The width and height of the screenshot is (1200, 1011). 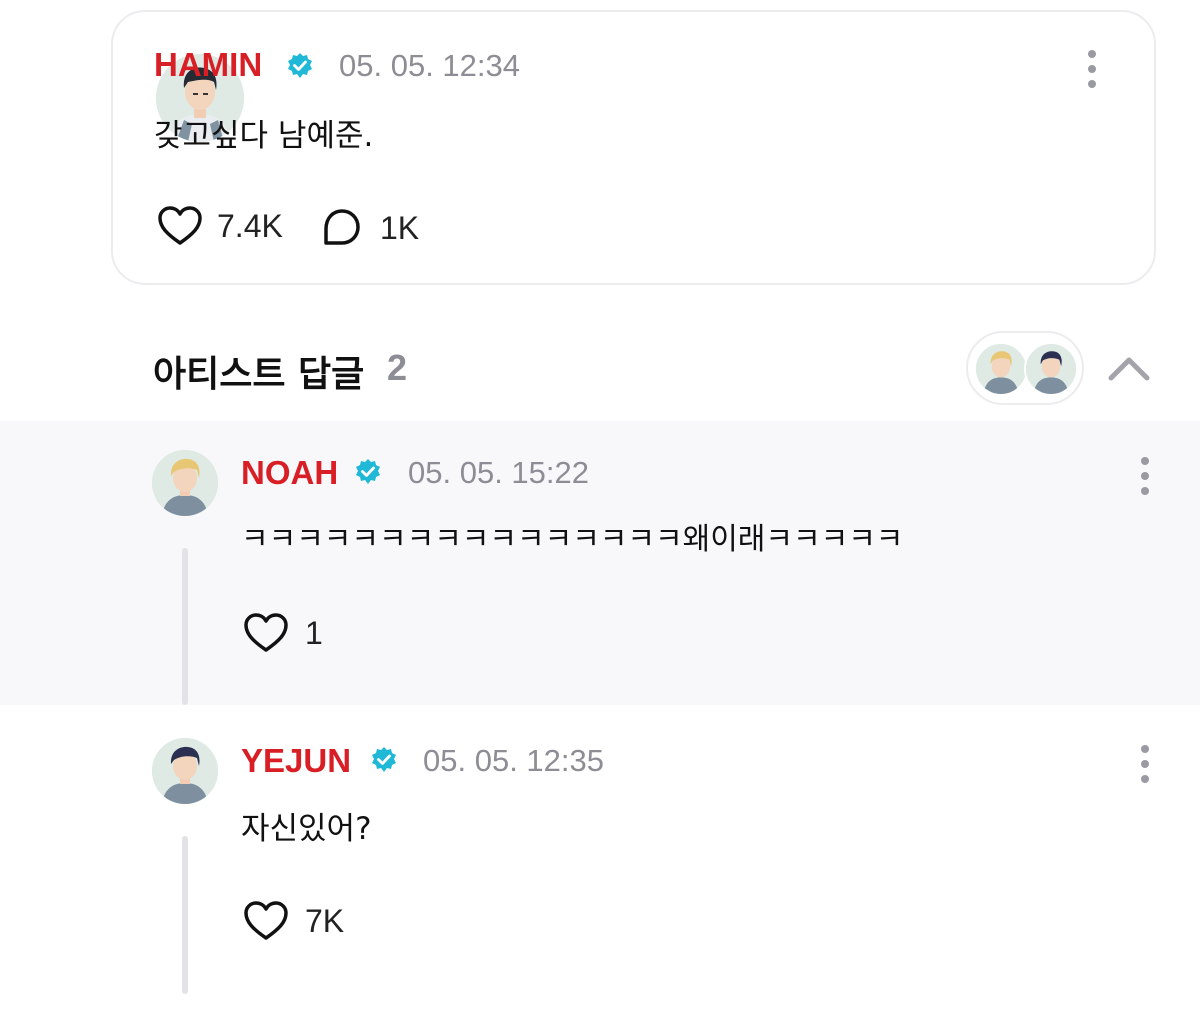 What do you see at coordinates (513, 760) in the screenshot?
I see `yejun-timestamp: 05. 05. 12:35` at bounding box center [513, 760].